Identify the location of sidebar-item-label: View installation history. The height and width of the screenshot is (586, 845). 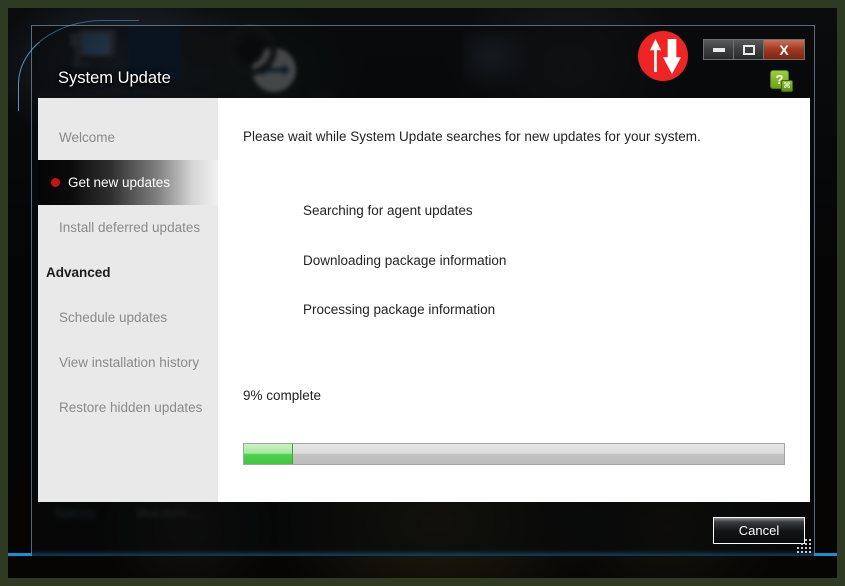
(129, 362).